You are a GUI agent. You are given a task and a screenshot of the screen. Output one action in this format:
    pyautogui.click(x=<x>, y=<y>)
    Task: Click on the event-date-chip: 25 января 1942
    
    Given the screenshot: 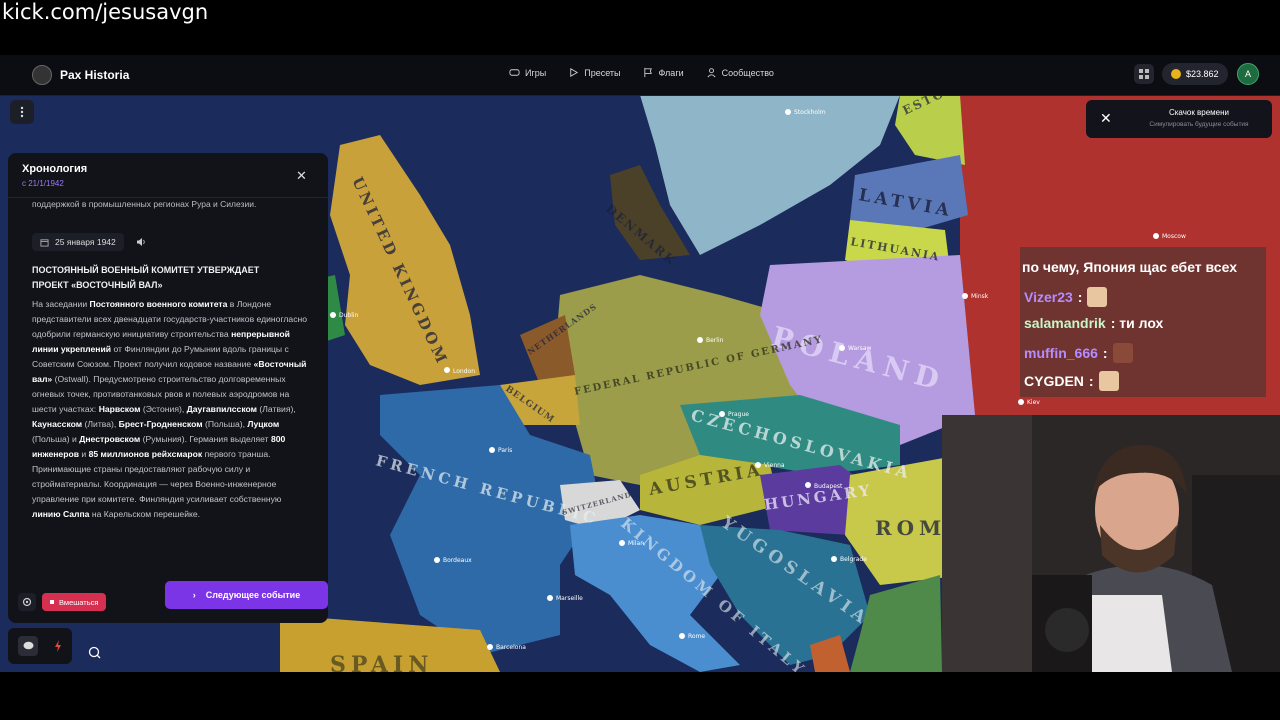 What is the action you would take?
    pyautogui.click(x=78, y=242)
    